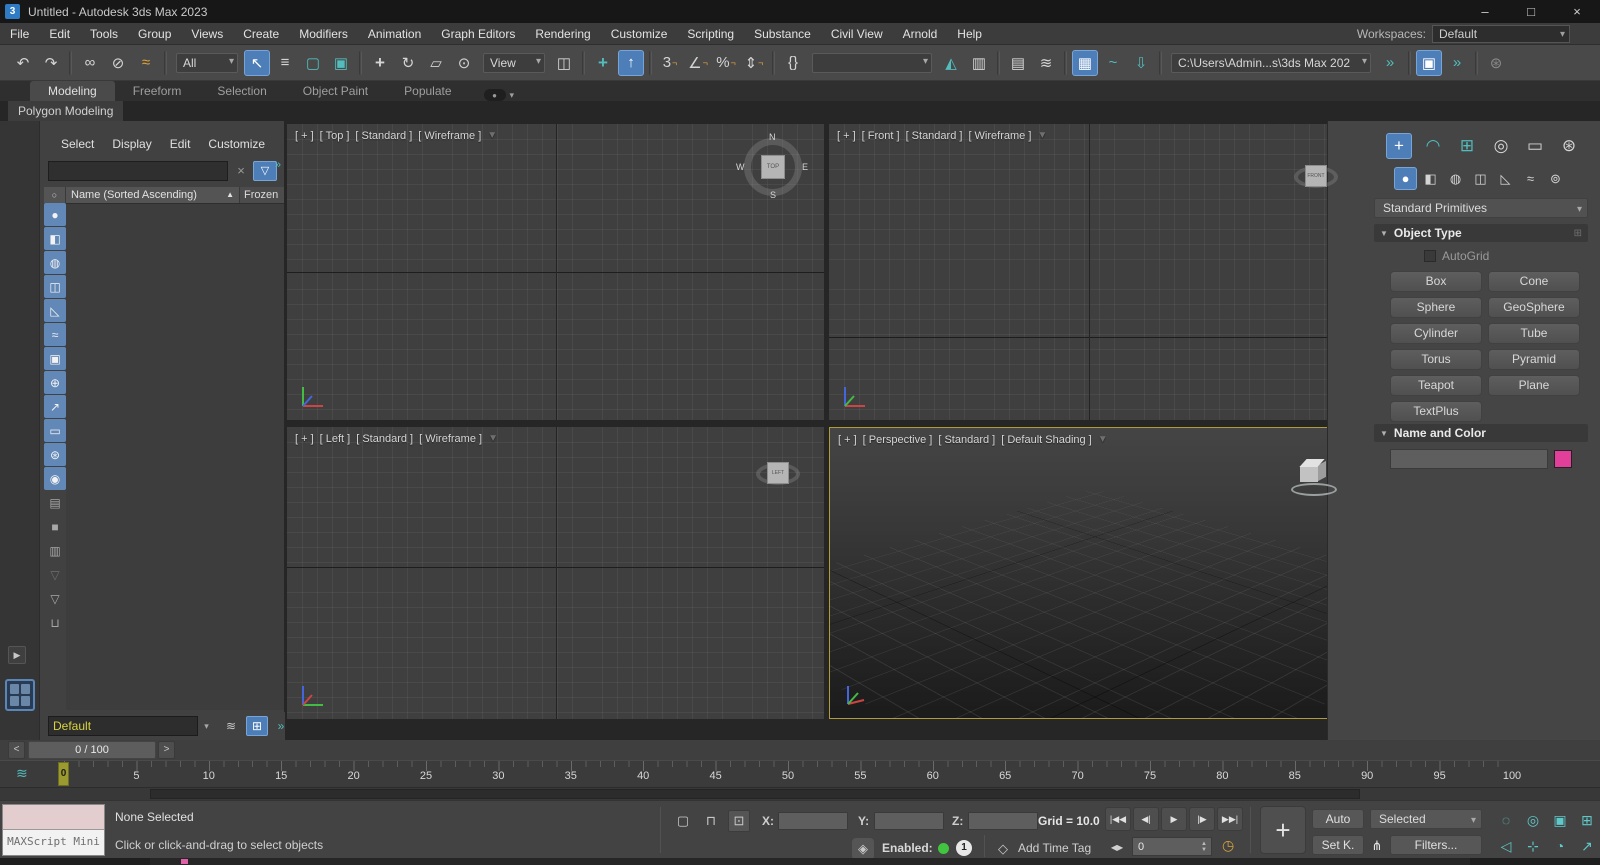 The image size is (1600, 865). I want to click on category-space-warps-icon: ≈, so click(1530, 178).